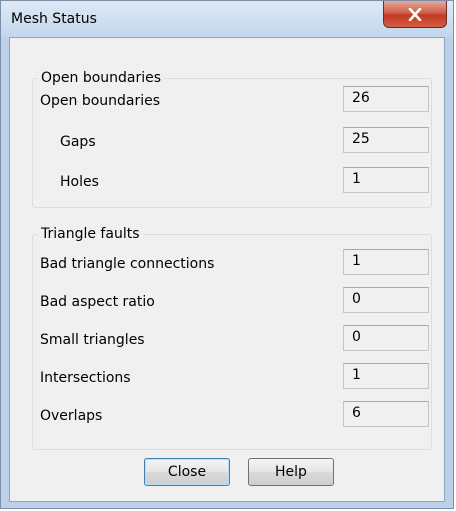  I want to click on intersections-label: Intersections, so click(85, 378).